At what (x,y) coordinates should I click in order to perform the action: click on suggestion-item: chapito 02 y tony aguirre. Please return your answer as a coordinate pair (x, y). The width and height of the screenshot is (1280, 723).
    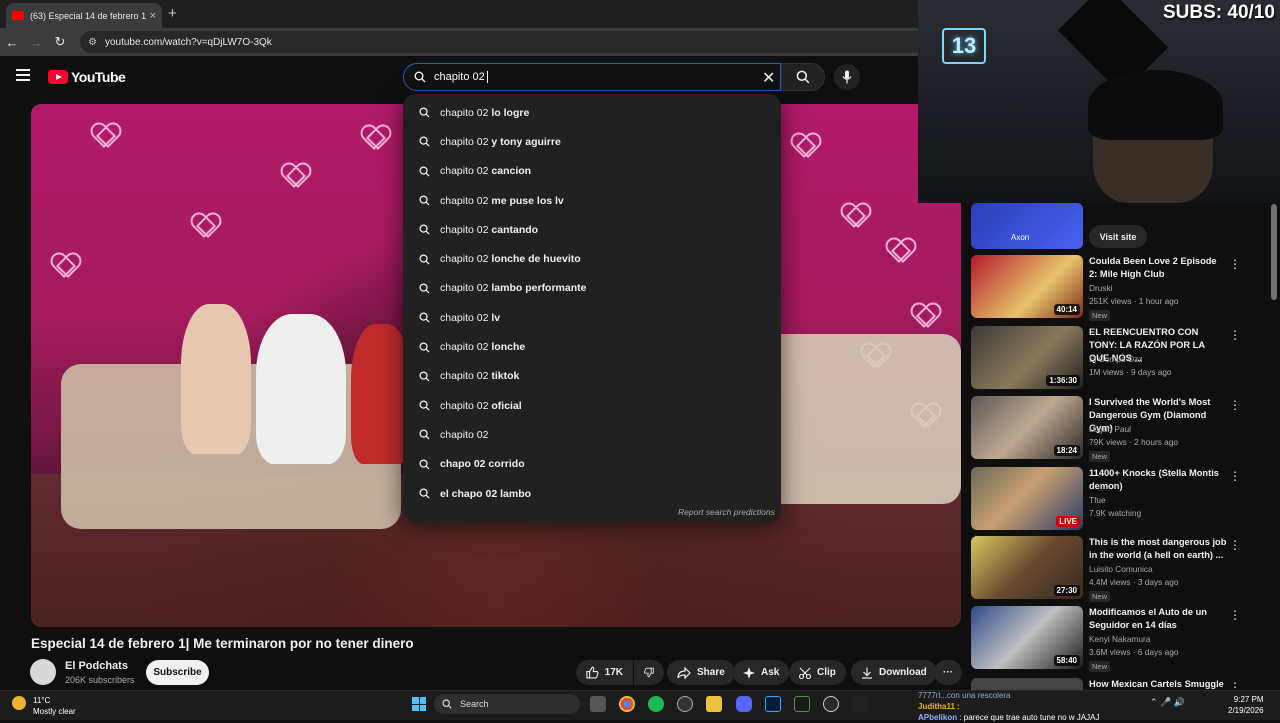
    Looking at the image, I should click on (592, 141).